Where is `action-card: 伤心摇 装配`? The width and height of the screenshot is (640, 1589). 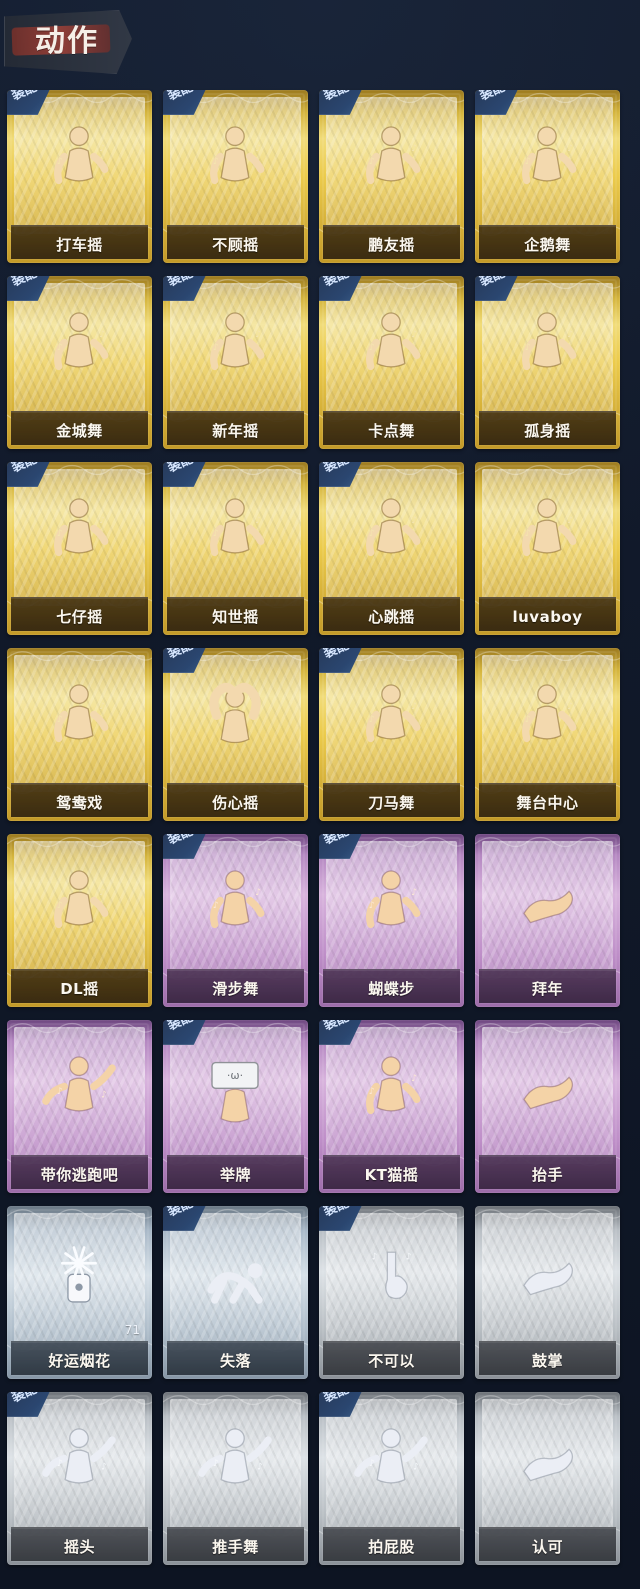 action-card: 伤心摇 装配 is located at coordinates (235, 734).